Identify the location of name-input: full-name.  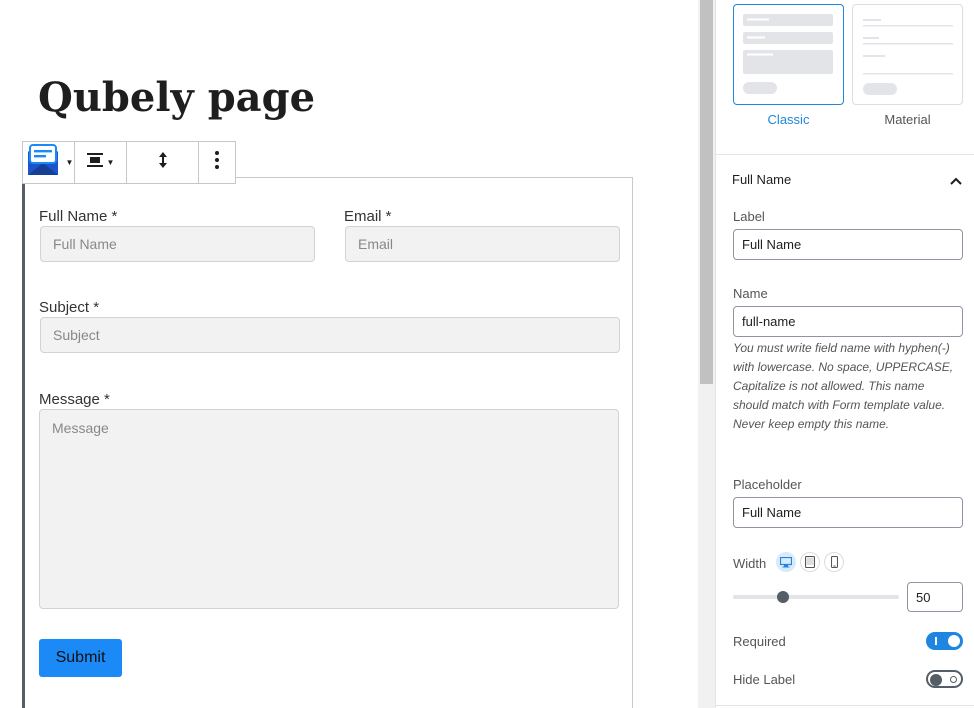
(848, 321).